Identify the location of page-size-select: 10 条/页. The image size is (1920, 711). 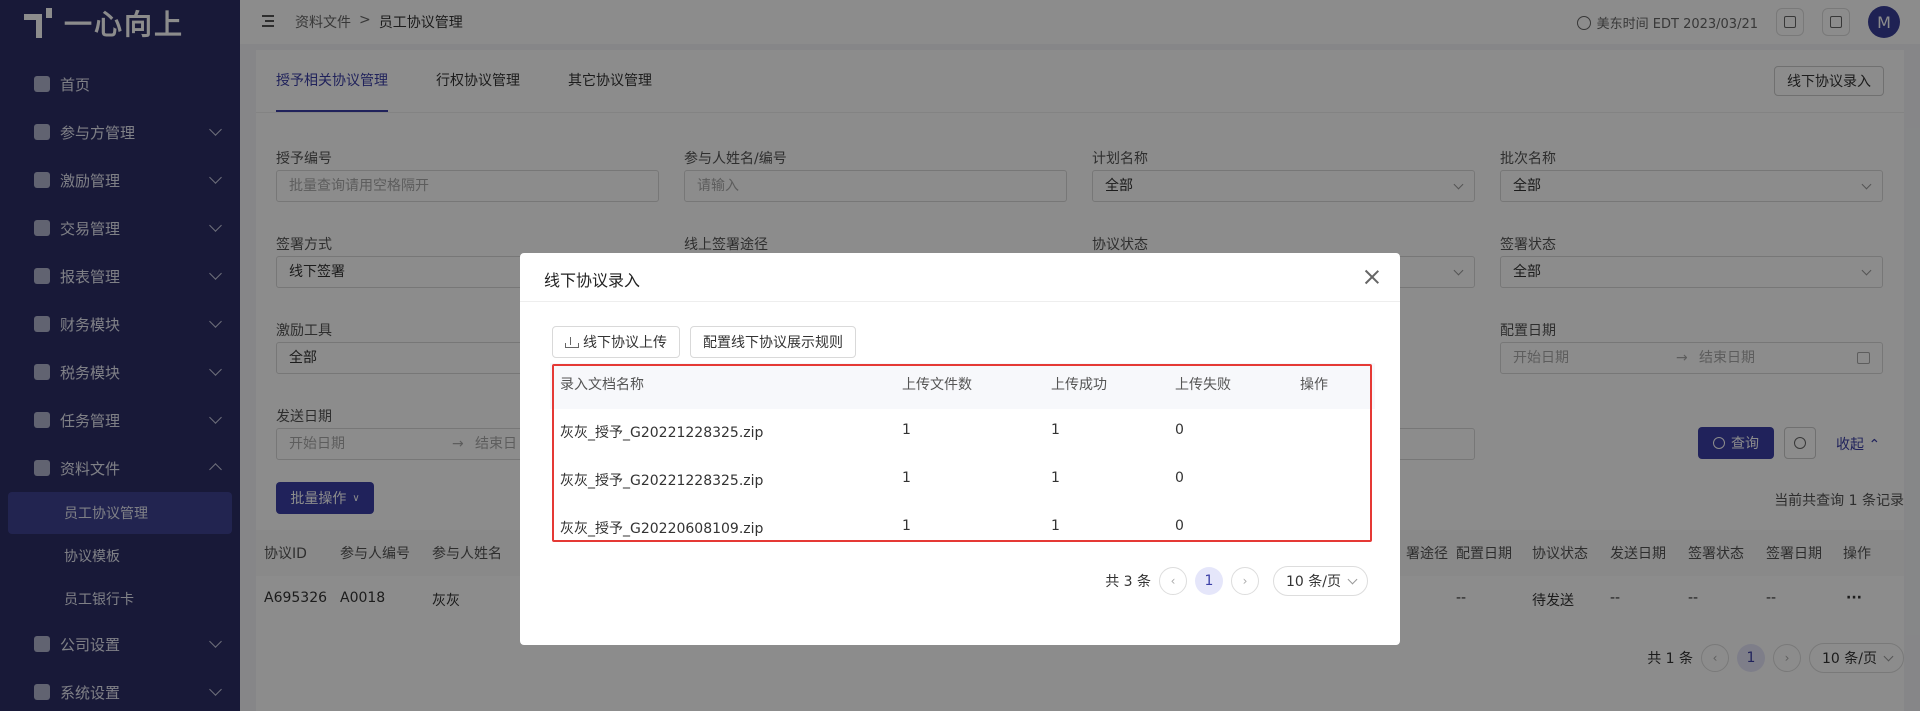
(1320, 581).